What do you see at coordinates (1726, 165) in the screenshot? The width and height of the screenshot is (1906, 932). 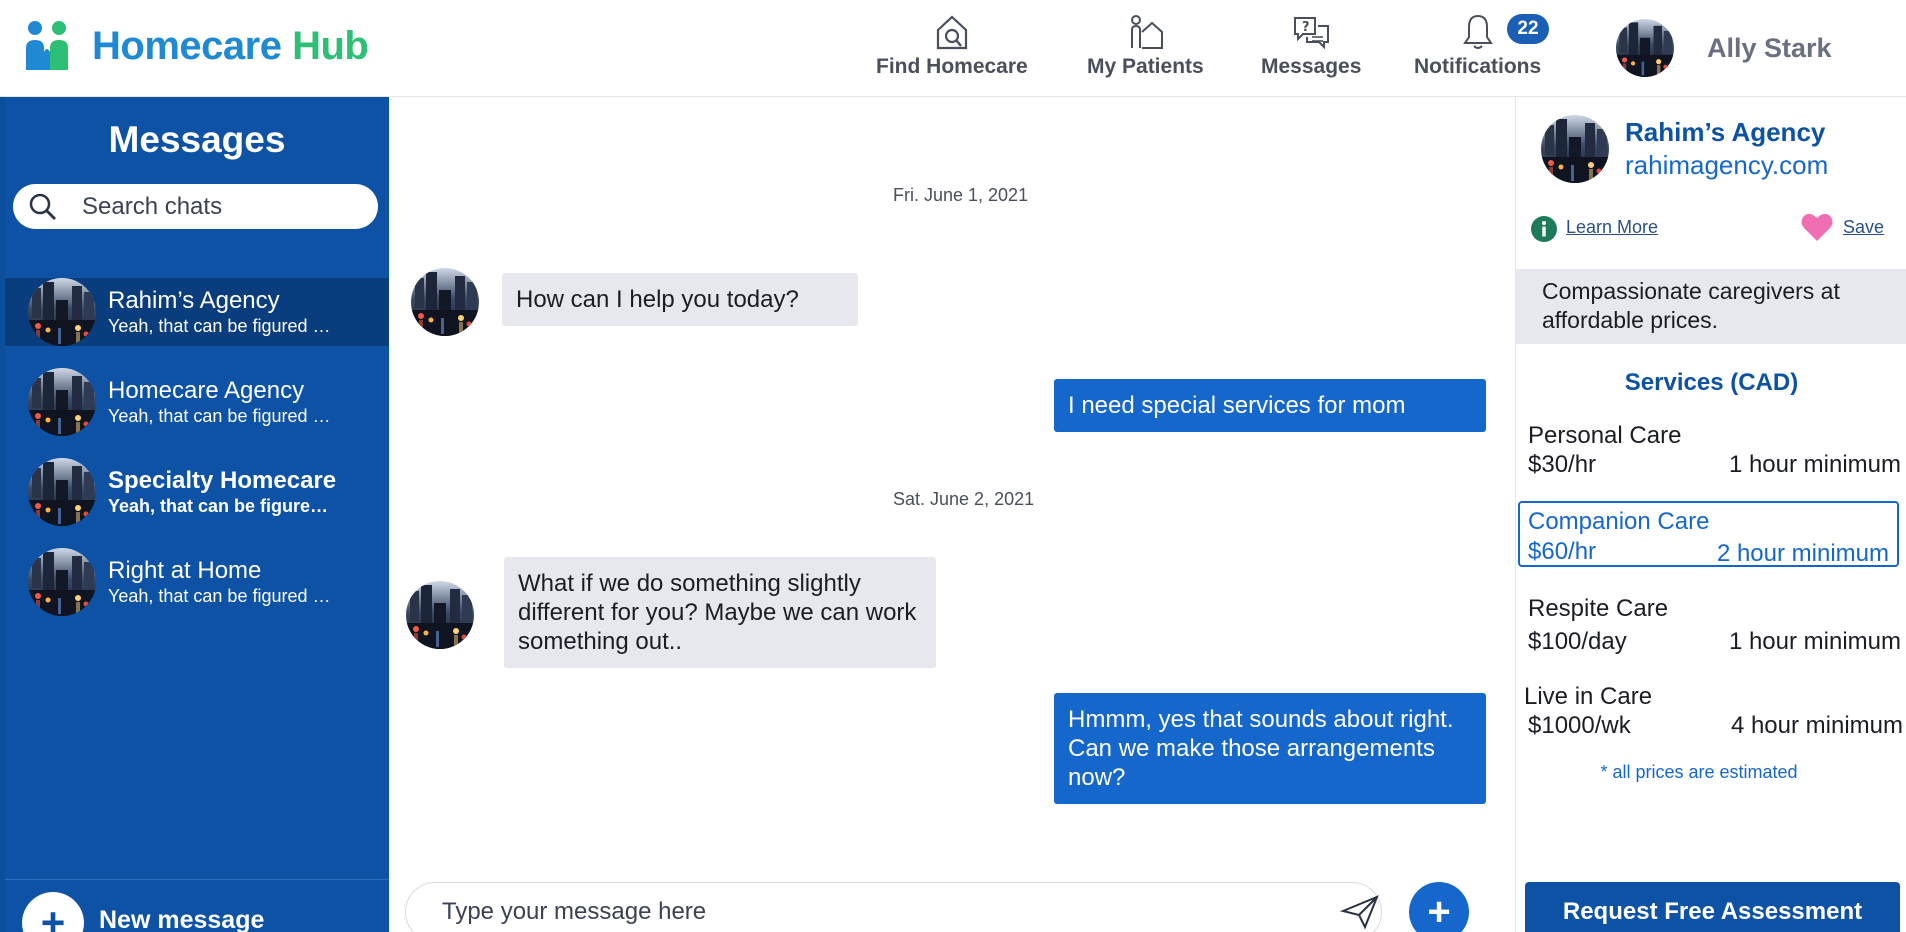 I see `agency-website-link: rahimagency.com` at bounding box center [1726, 165].